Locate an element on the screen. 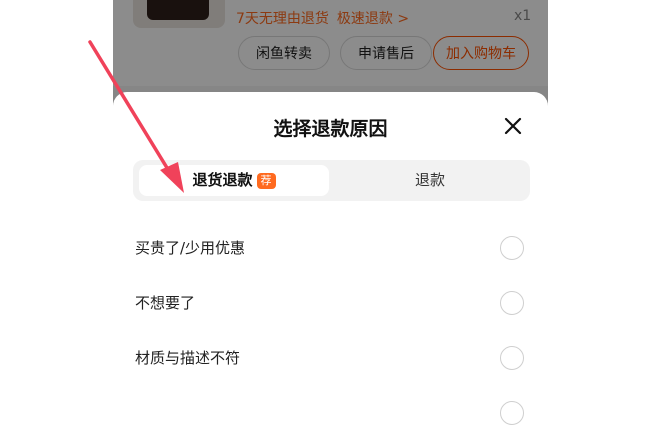 The image size is (657, 428). tab-return-and-refund-label: 退货退款 is located at coordinates (222, 180).